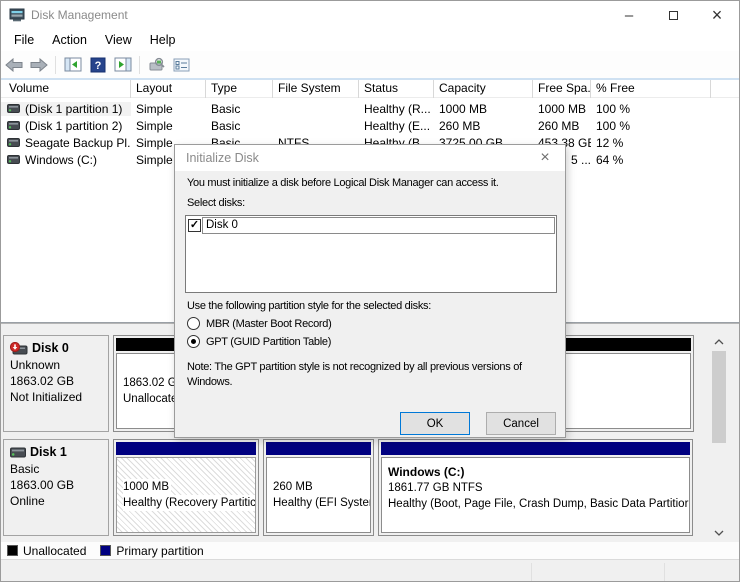 This screenshot has width=740, height=582. I want to click on disk1-type: Basic, so click(25, 469).